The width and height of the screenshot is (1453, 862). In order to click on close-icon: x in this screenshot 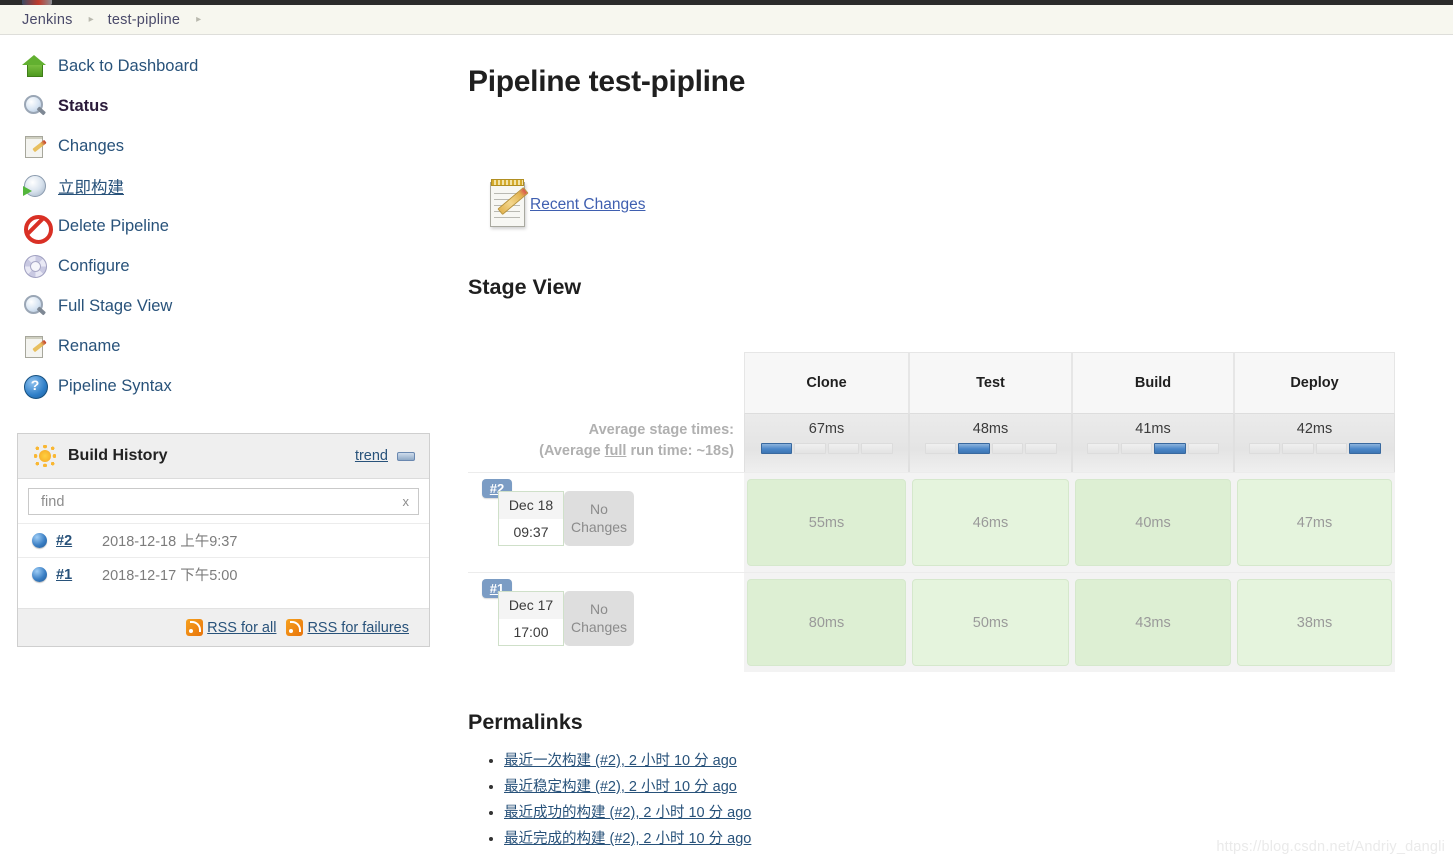, I will do `click(406, 501)`.